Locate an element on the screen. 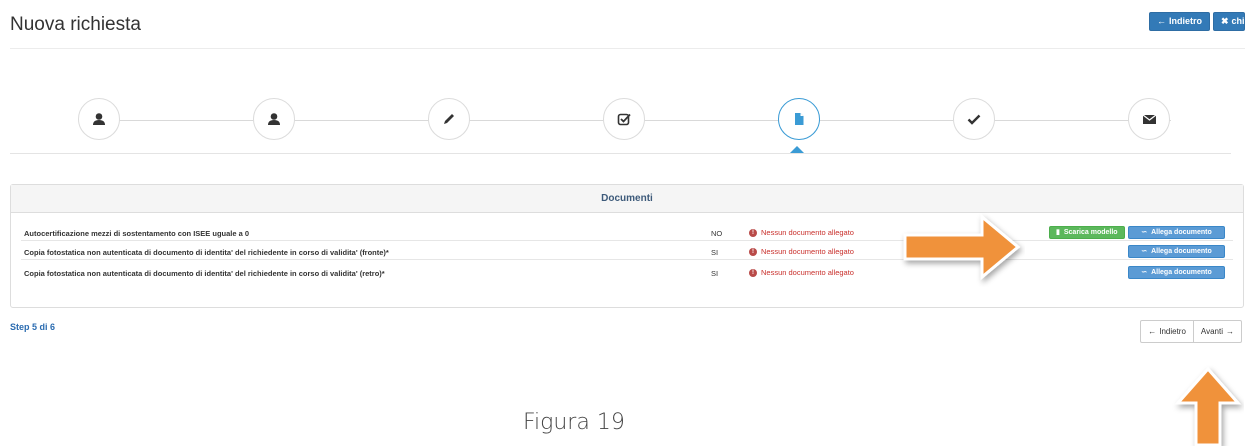  step-2-user is located at coordinates (274, 119).